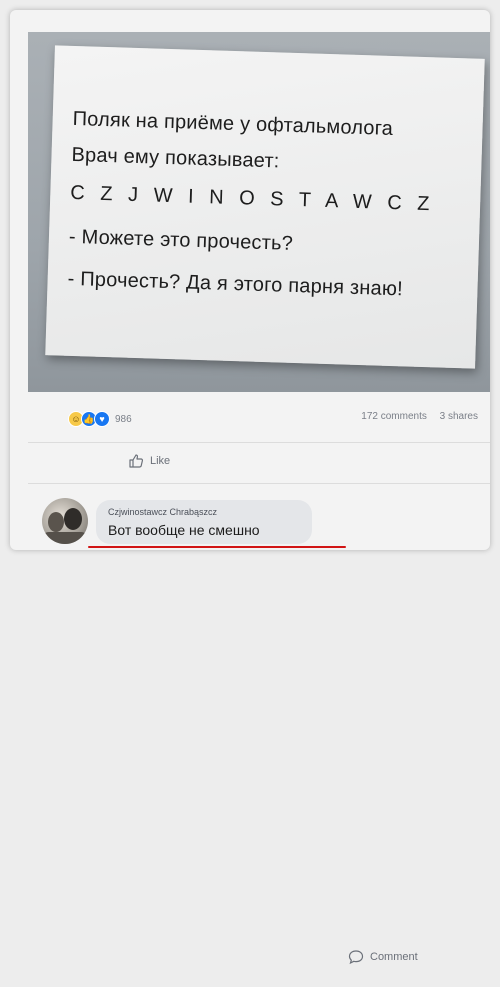 This screenshot has width=500, height=987. Describe the element at coordinates (217, 547) in the screenshot. I see `red-underline` at that location.